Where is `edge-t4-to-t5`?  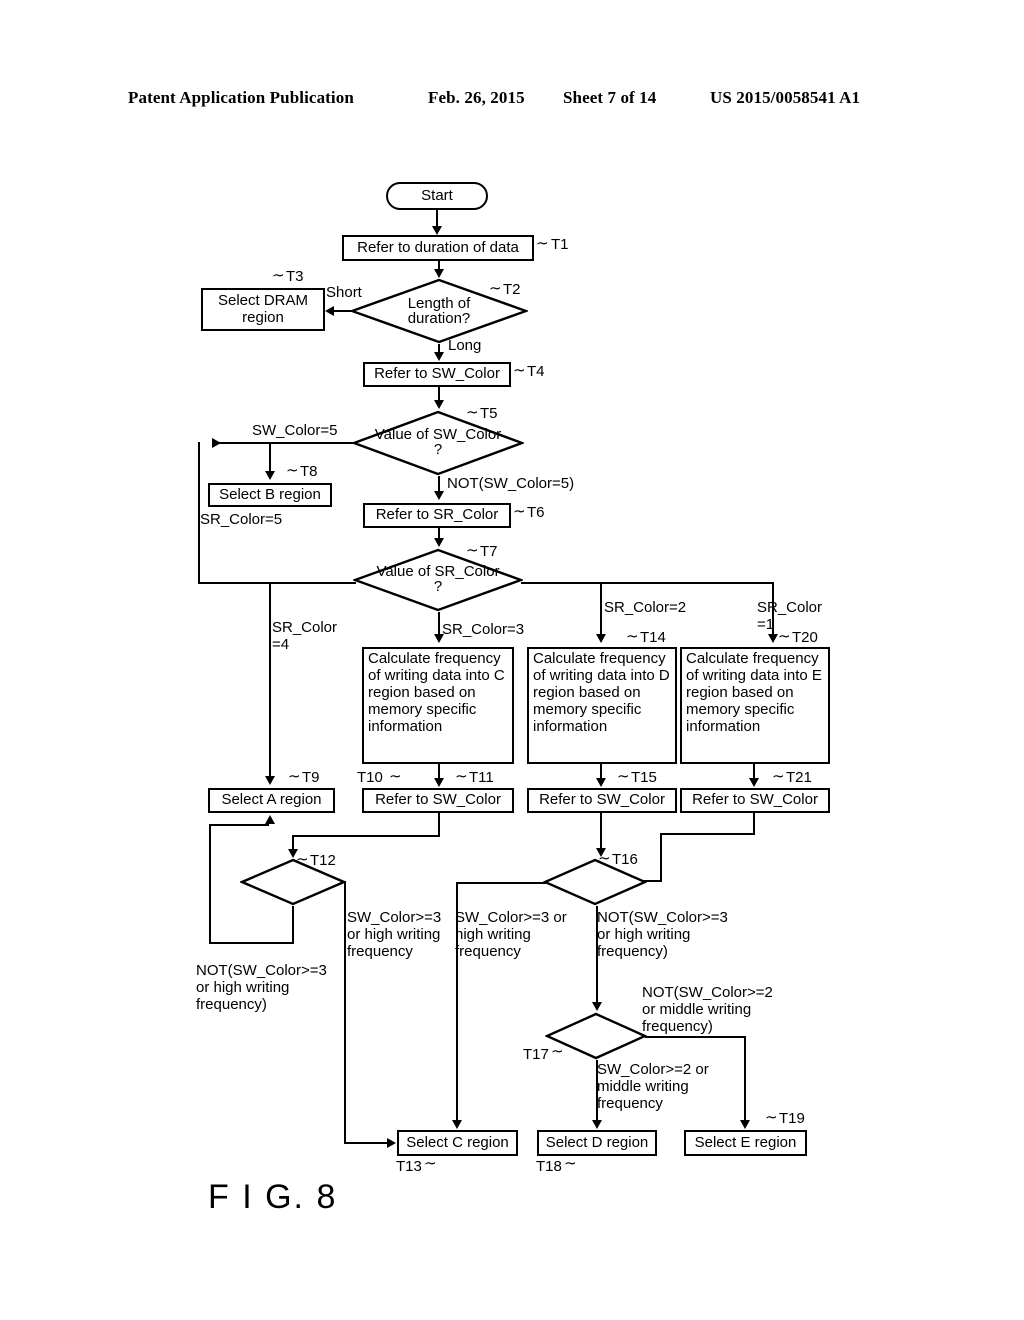
edge-t4-to-t5 is located at coordinates (439, 394).